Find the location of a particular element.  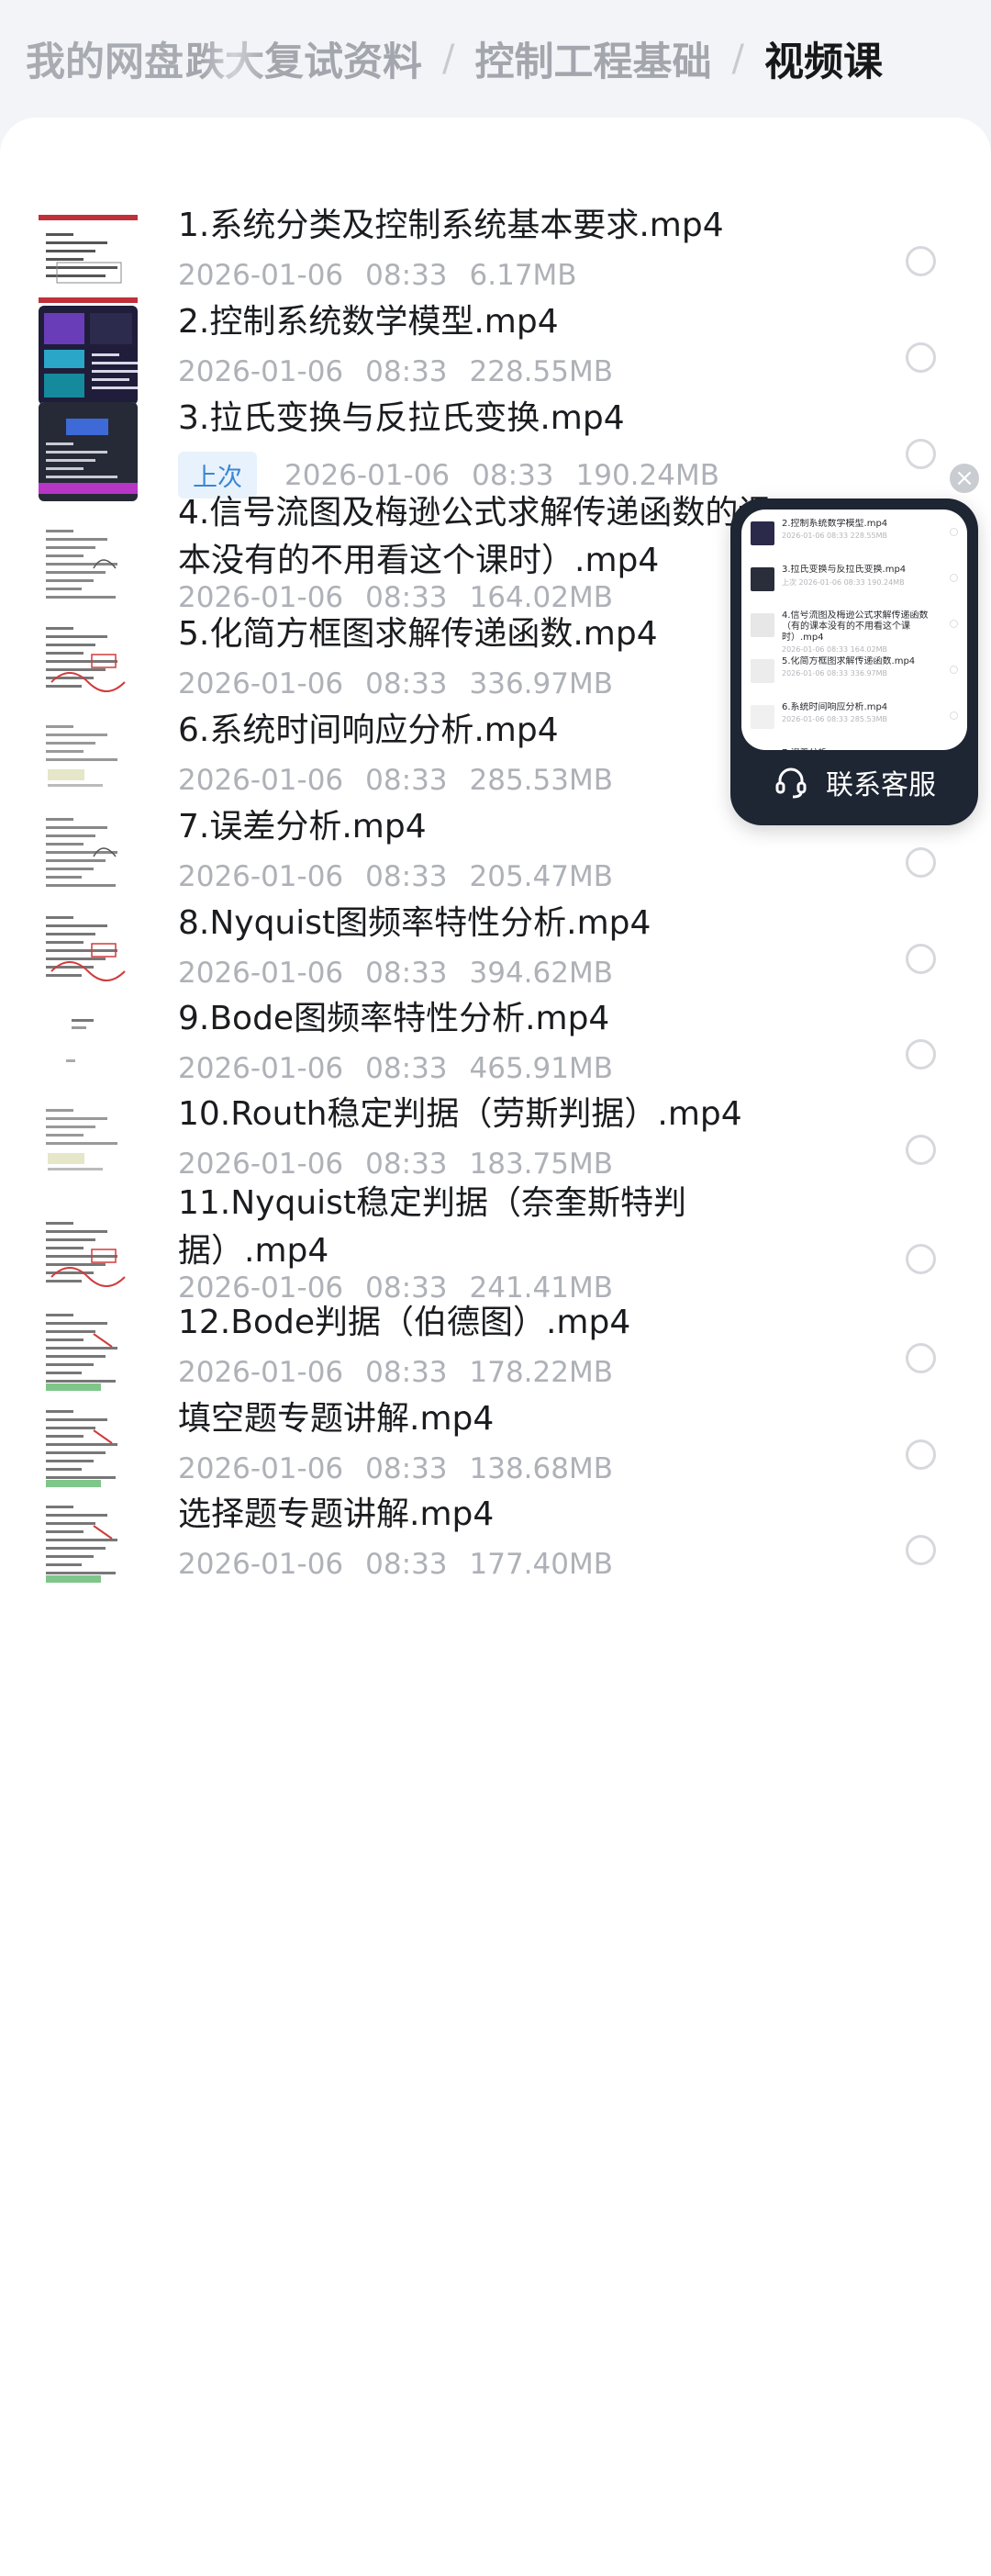

file-row: 选择题专题讲解.mp4 2026-01-06 08:33 177.40MB is located at coordinates (495, 1551).